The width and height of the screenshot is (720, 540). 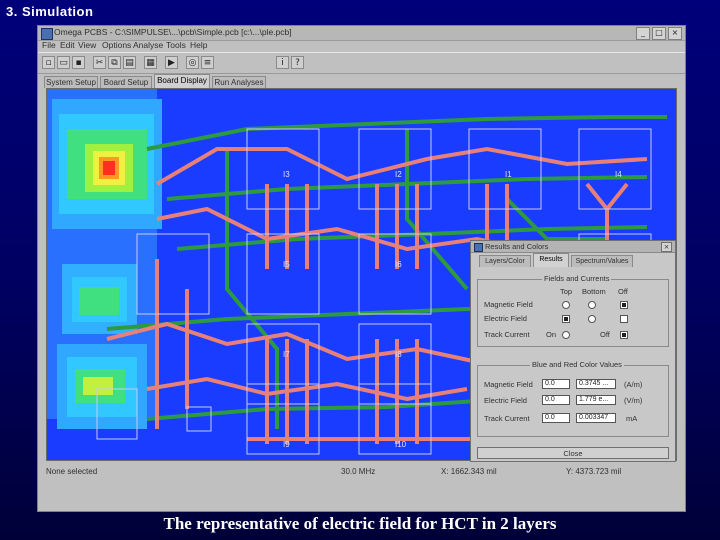 I want to click on minimize-button: _, so click(x=643, y=33).